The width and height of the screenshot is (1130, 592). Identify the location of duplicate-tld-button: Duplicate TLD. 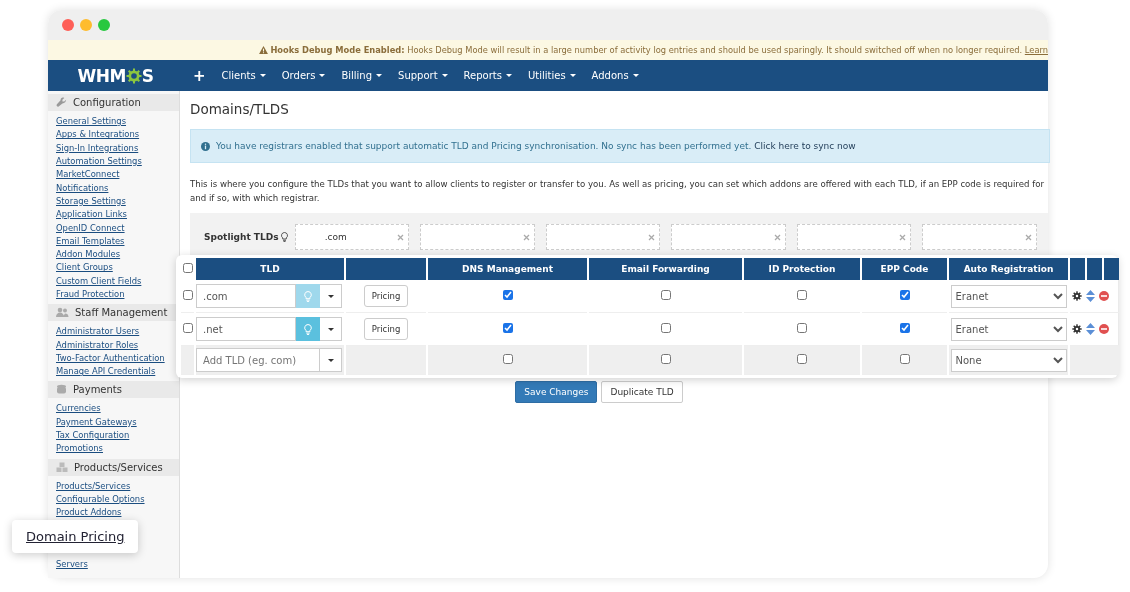
(642, 392).